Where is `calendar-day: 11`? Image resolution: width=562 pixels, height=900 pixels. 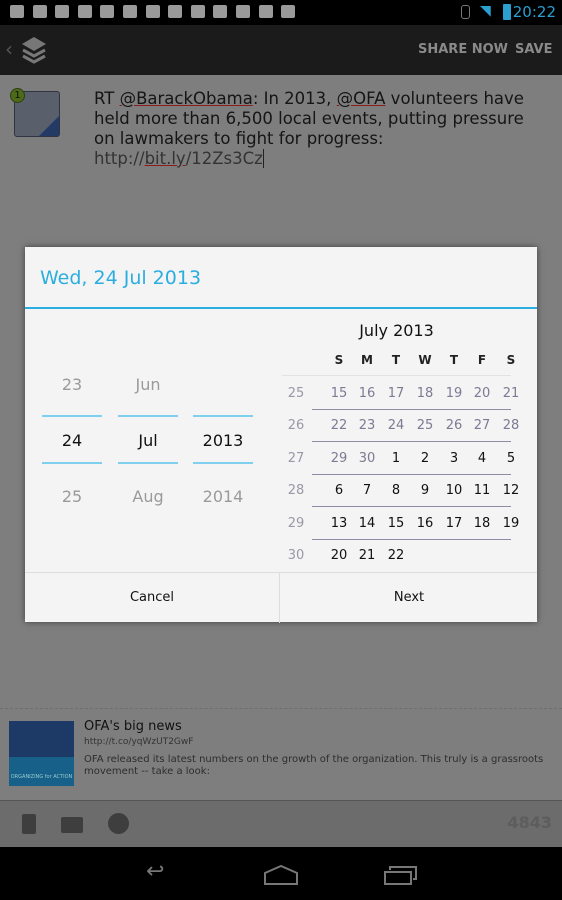
calendar-day: 11 is located at coordinates (482, 490).